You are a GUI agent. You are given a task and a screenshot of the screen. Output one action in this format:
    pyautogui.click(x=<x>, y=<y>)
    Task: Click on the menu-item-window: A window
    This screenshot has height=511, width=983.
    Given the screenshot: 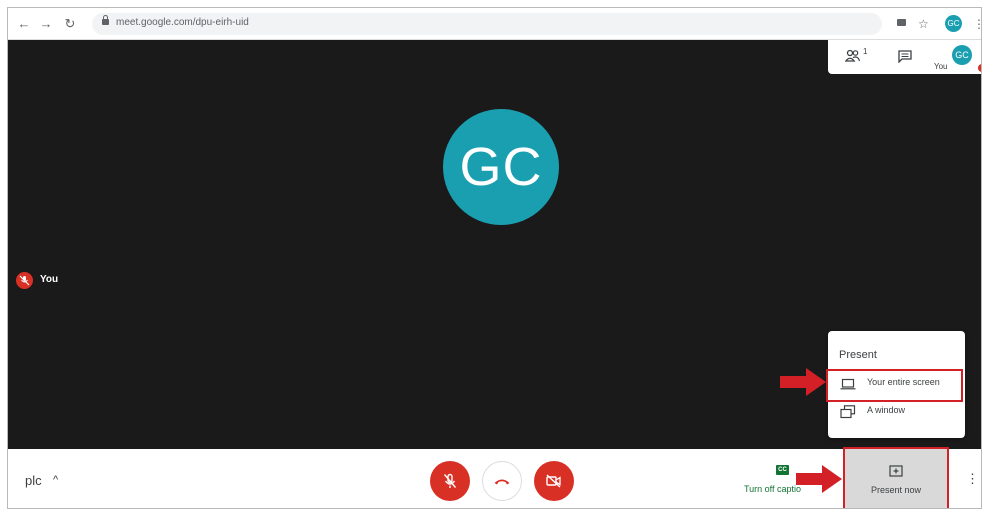 What is the action you would take?
    pyautogui.click(x=896, y=411)
    